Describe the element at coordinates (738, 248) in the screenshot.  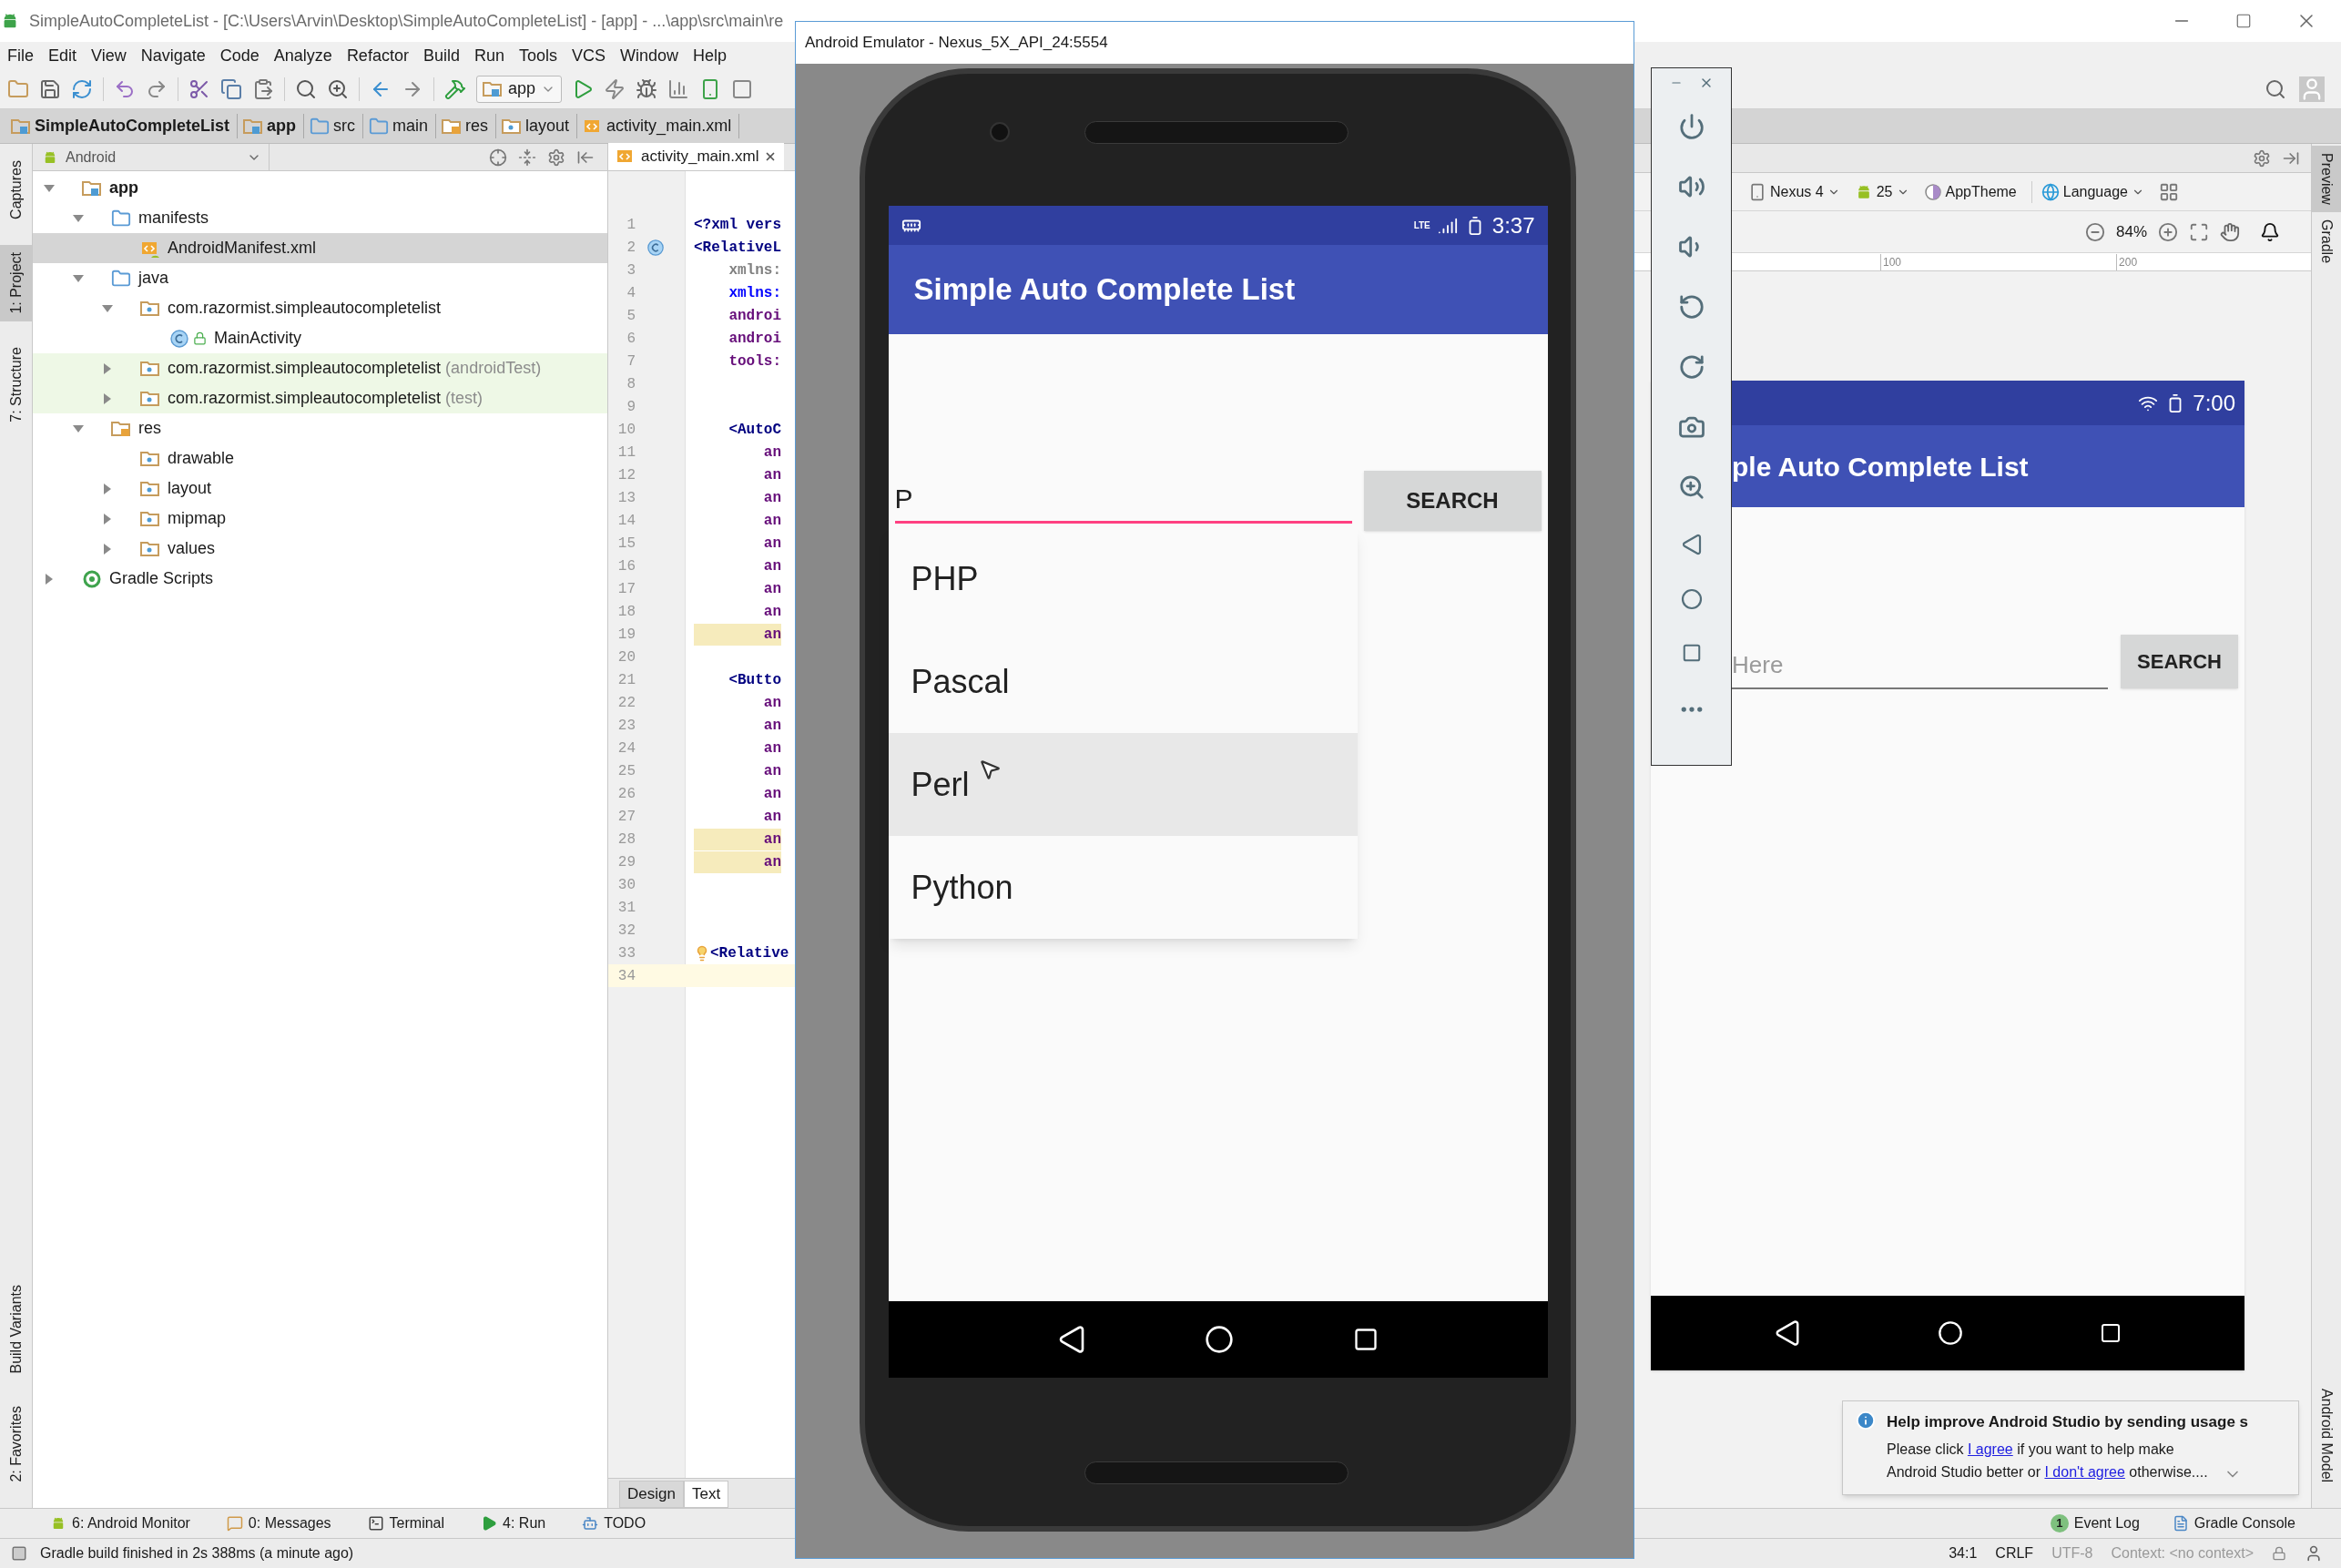
I see `code-line: <RelativeL` at that location.